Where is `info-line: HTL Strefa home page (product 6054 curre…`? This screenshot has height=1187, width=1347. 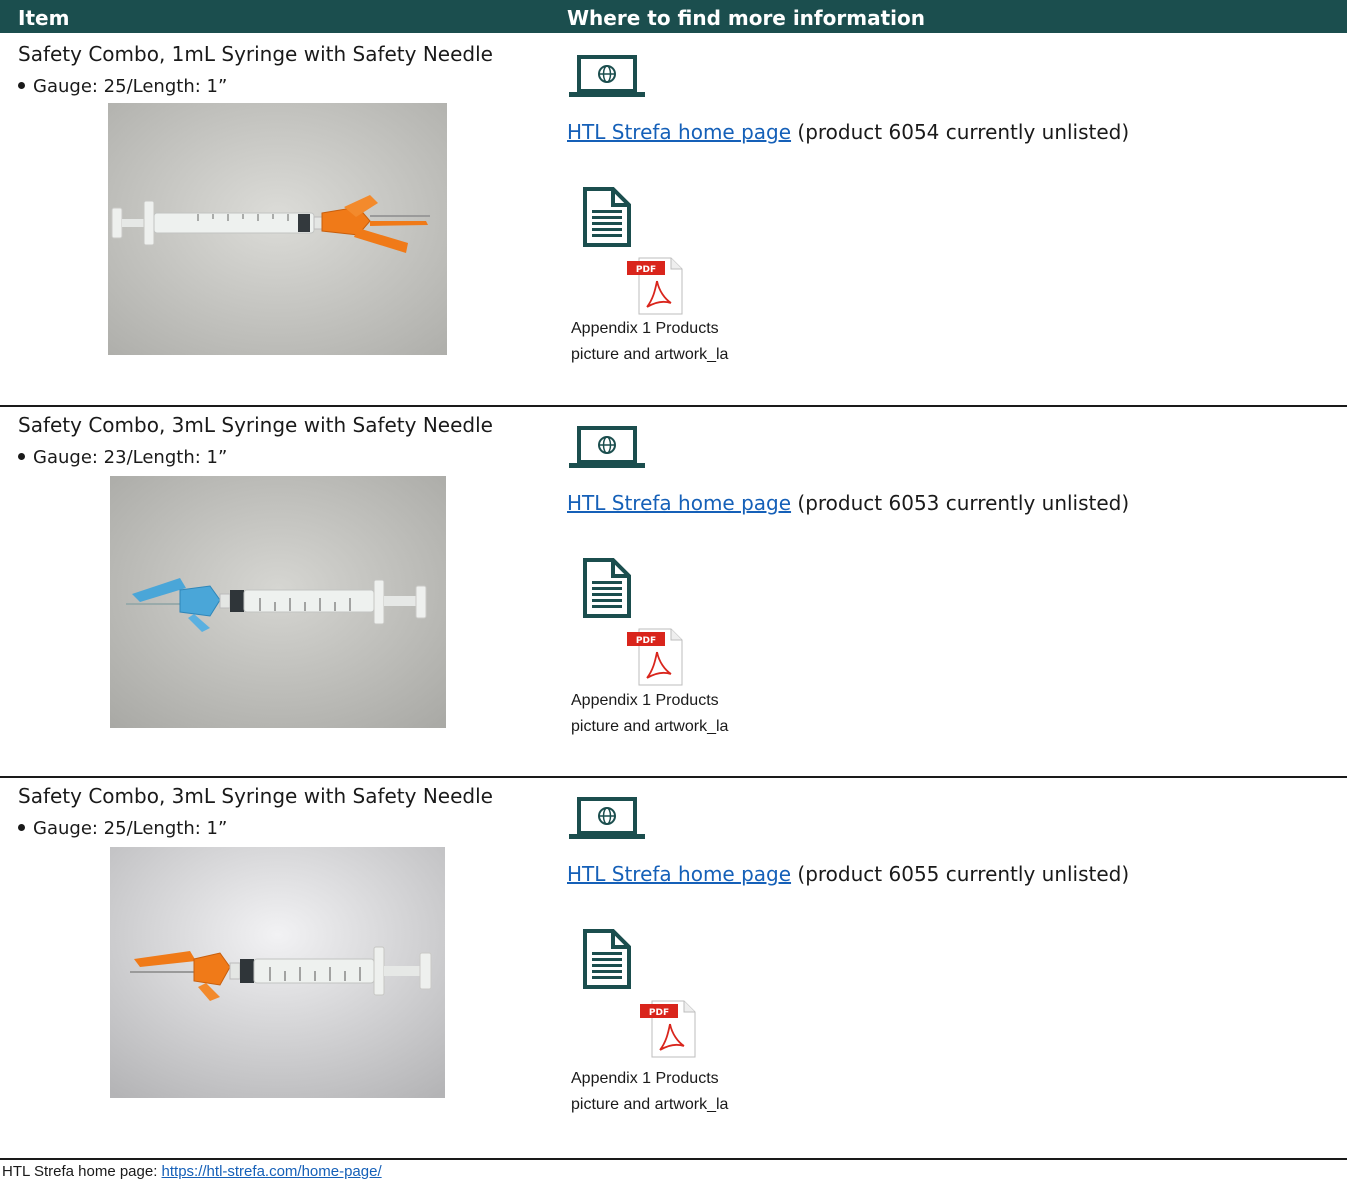
info-line: HTL Strefa home page (product 6054 curre… is located at coordinates (848, 132).